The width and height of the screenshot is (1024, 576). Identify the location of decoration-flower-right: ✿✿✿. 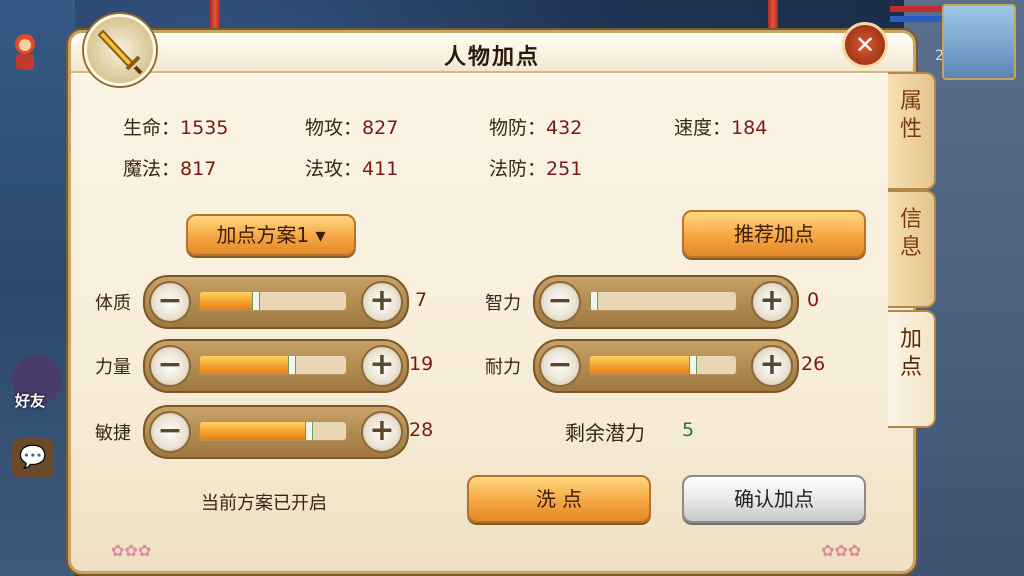
(841, 550).